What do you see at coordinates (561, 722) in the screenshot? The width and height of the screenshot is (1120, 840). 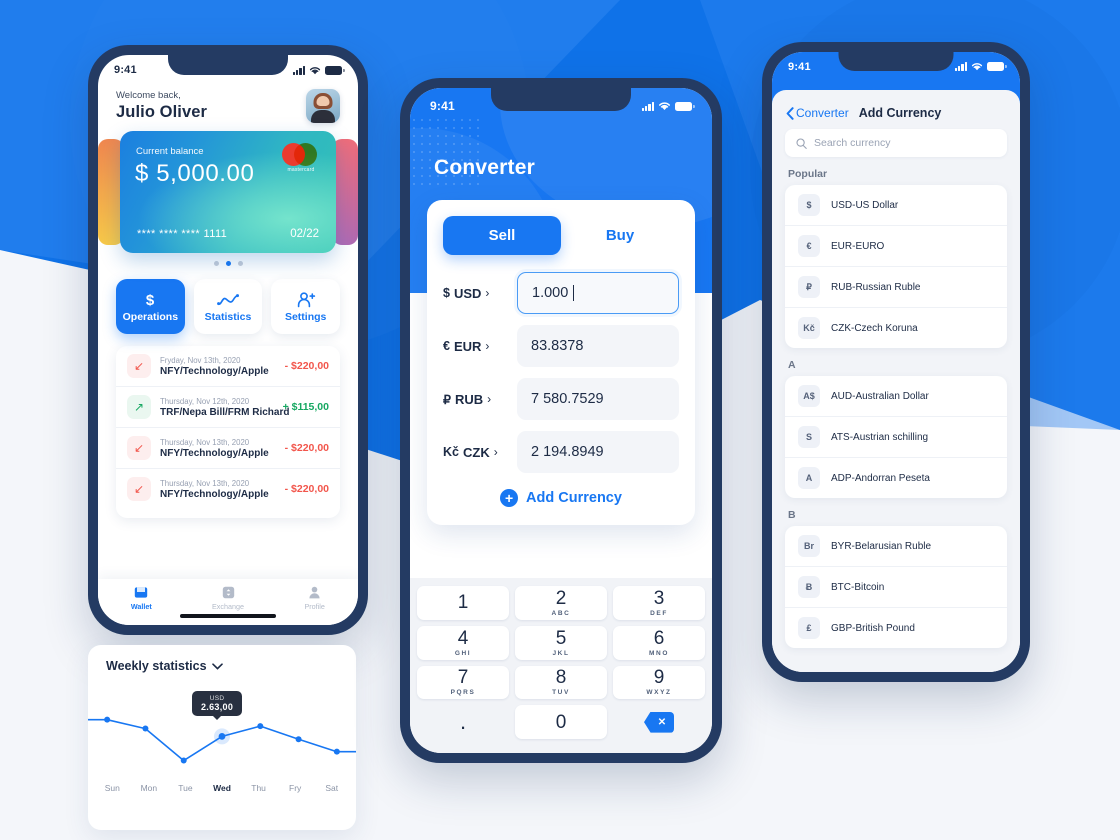 I see `key-0: 0` at bounding box center [561, 722].